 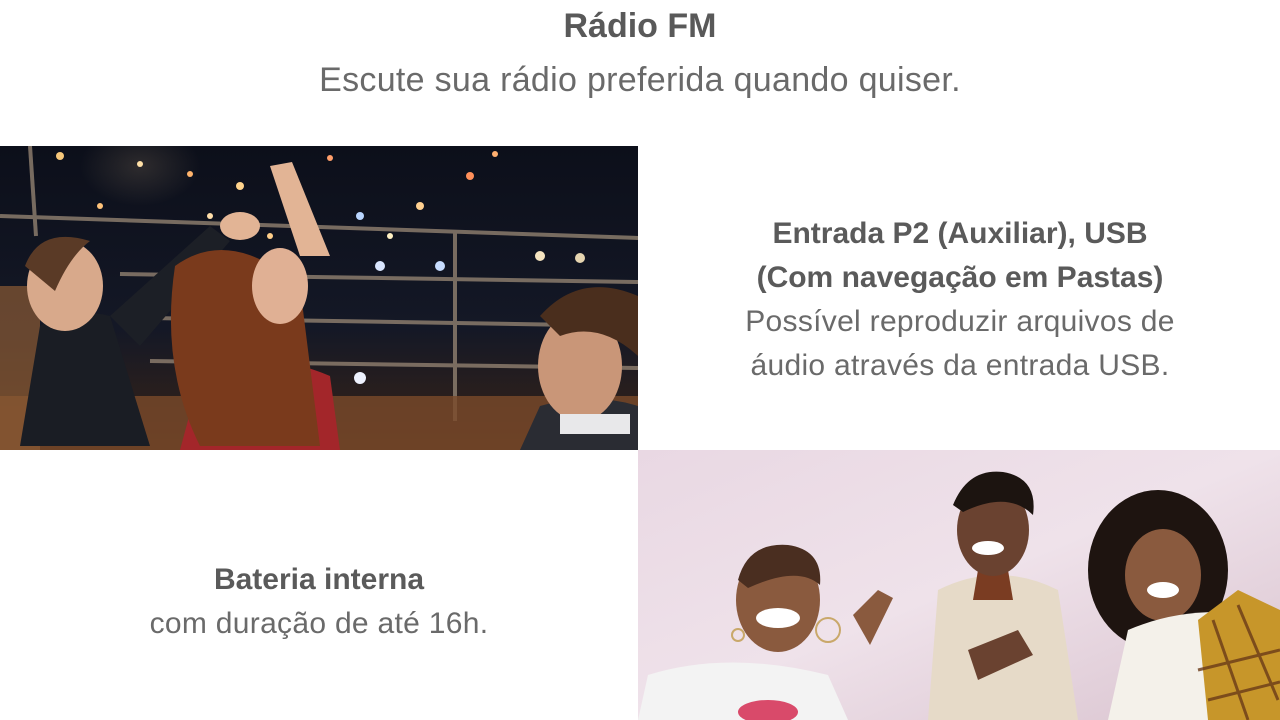 What do you see at coordinates (960, 277) in the screenshot?
I see `feature-usb-title-line2: (Com navegação em Pastas)` at bounding box center [960, 277].